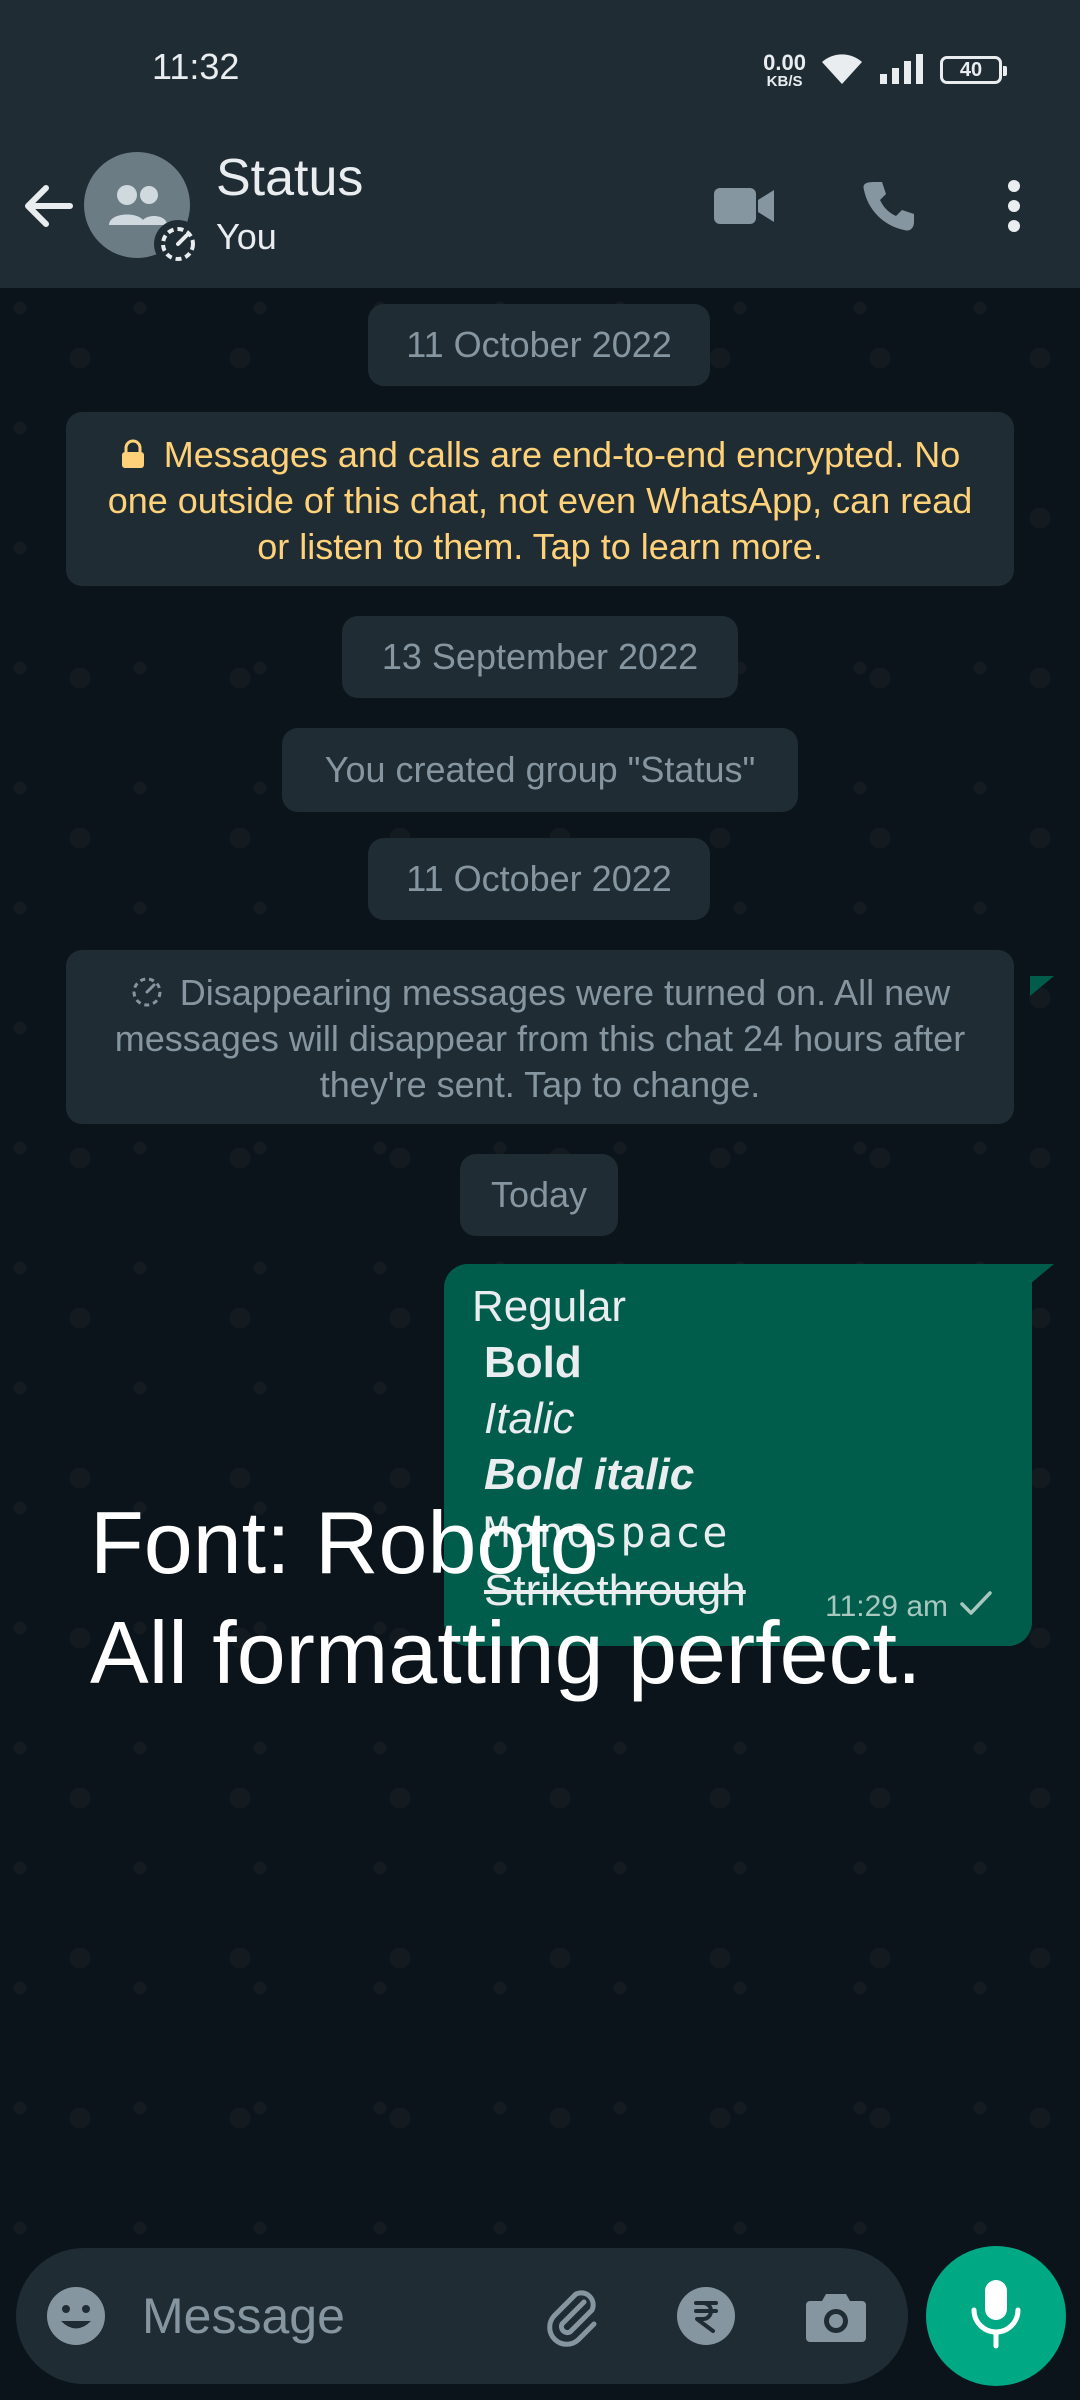 Image resolution: width=1080 pixels, height=2400 pixels. Describe the element at coordinates (533, 1362) in the screenshot. I see `message-line-bold: Bold` at that location.